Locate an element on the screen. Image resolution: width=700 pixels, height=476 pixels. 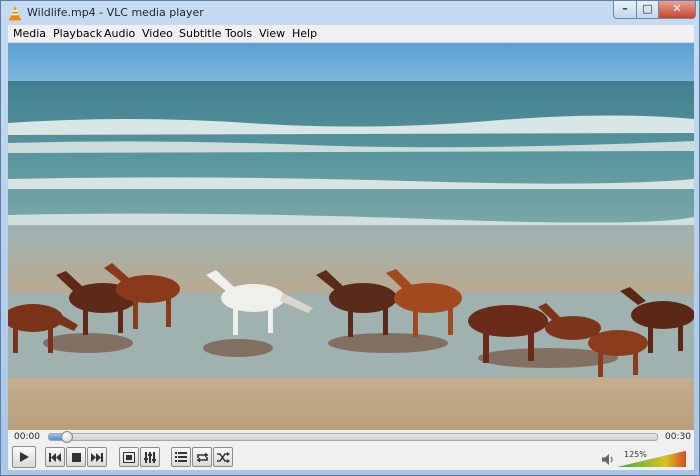
stop-button is located at coordinates (76, 457).